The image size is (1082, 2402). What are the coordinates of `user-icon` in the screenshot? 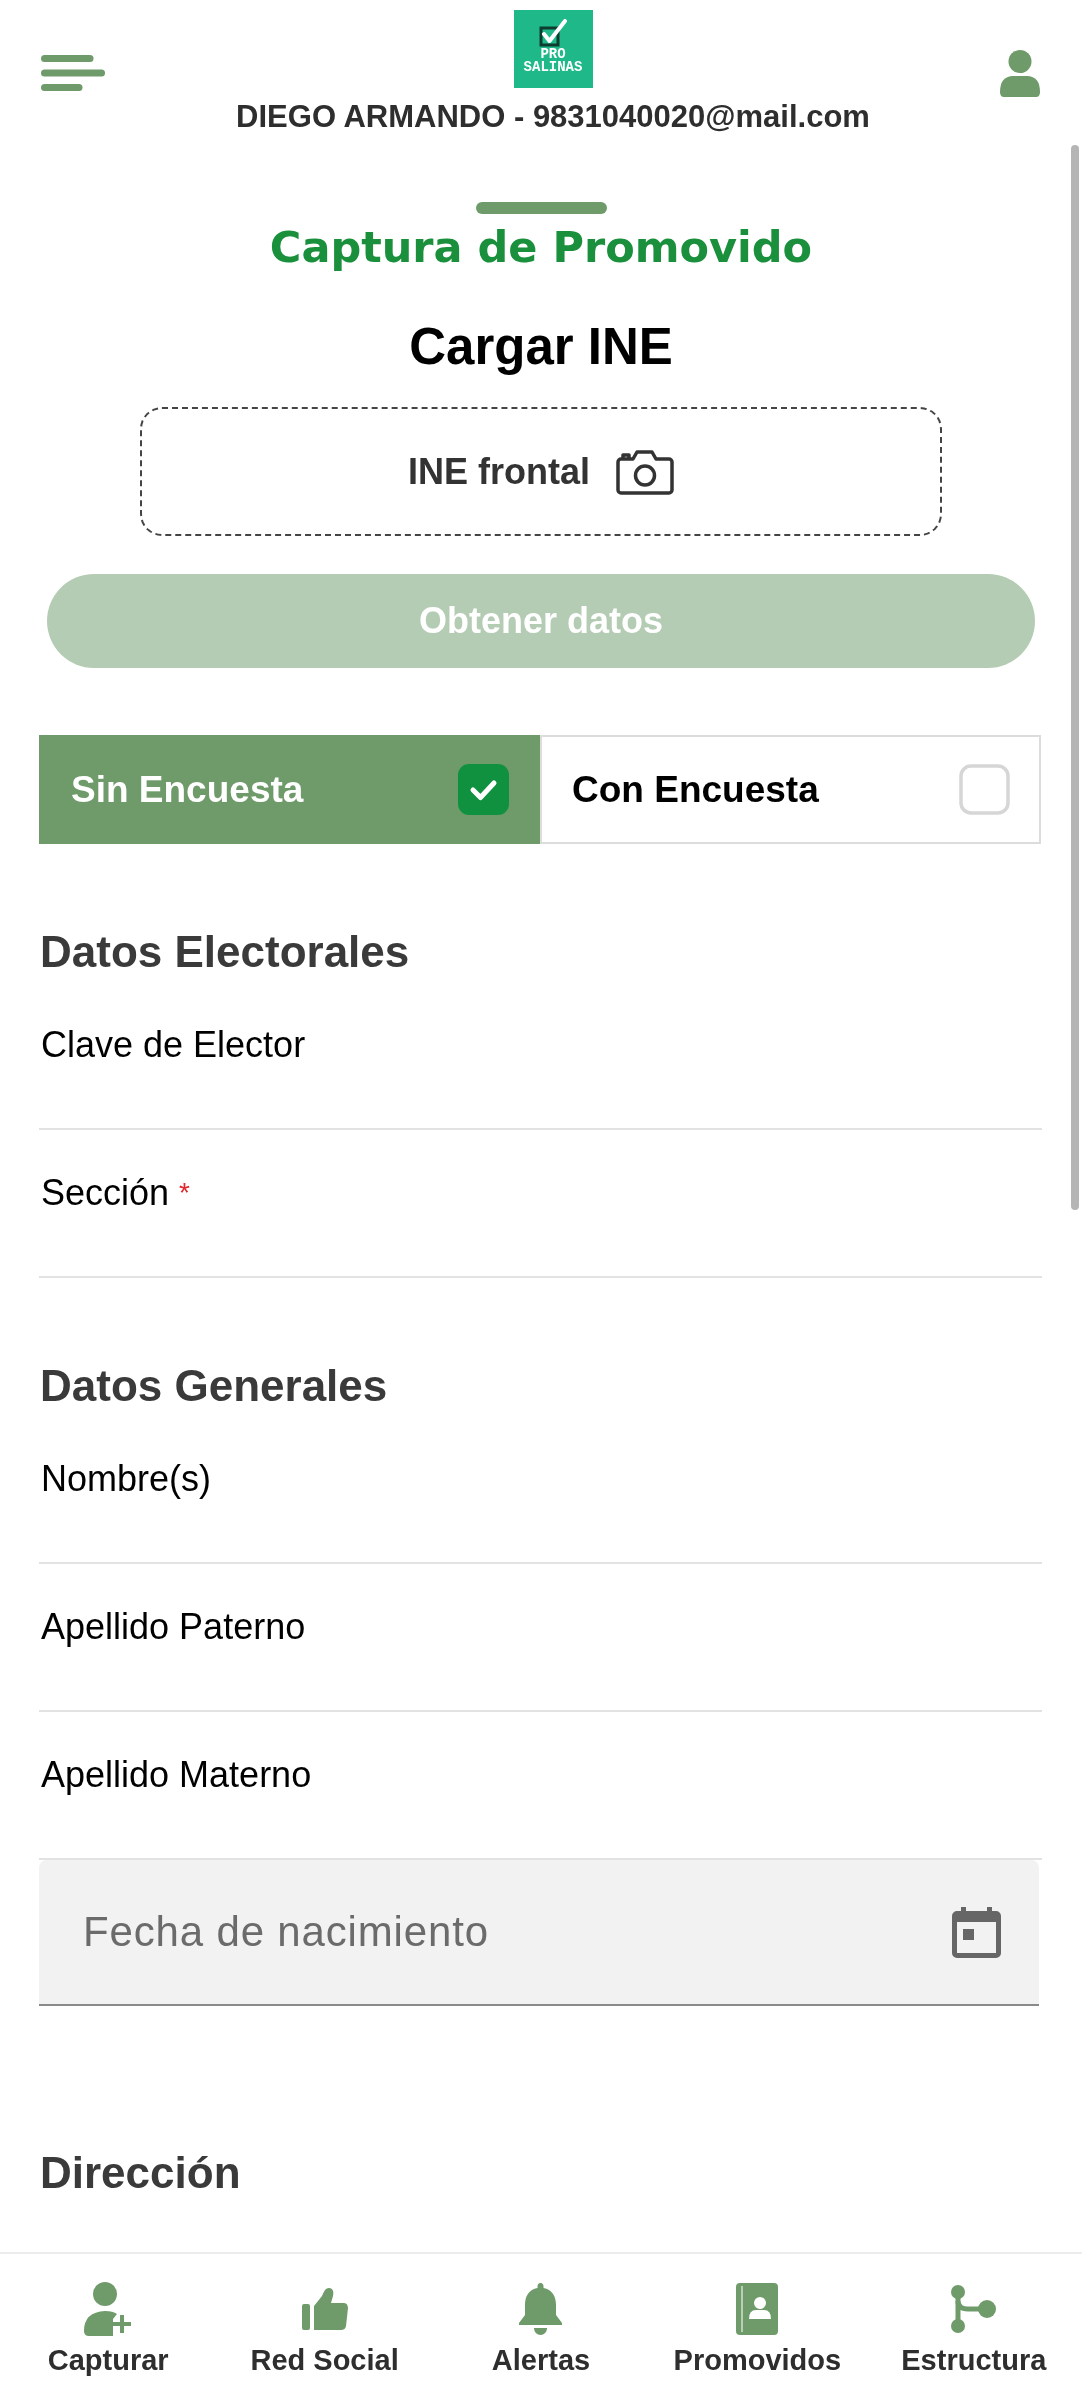 It's located at (1020, 73).